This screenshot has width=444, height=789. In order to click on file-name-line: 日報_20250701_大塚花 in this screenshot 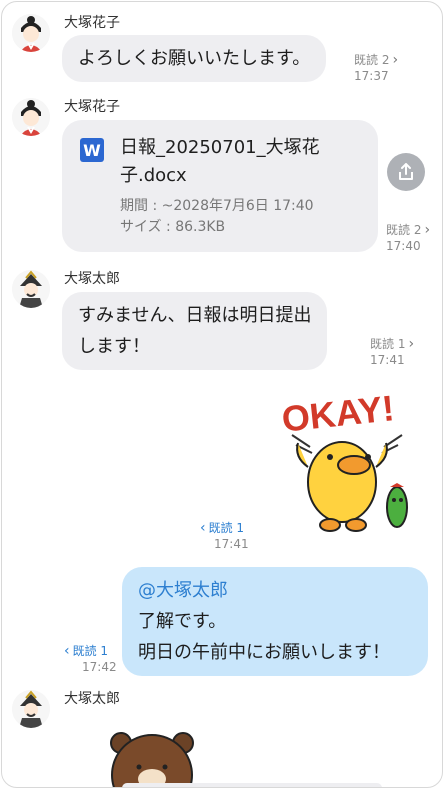, I will do `click(220, 147)`.